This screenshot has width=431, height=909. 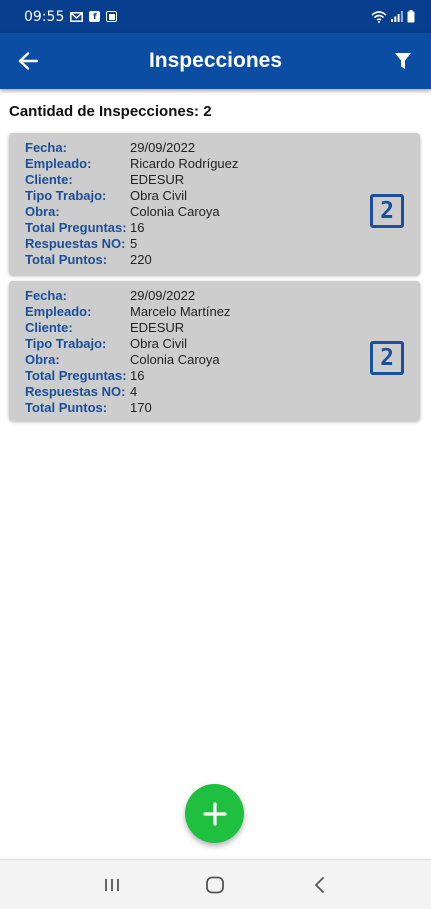 I want to click on arrow-left-icon, so click(x=28, y=61).